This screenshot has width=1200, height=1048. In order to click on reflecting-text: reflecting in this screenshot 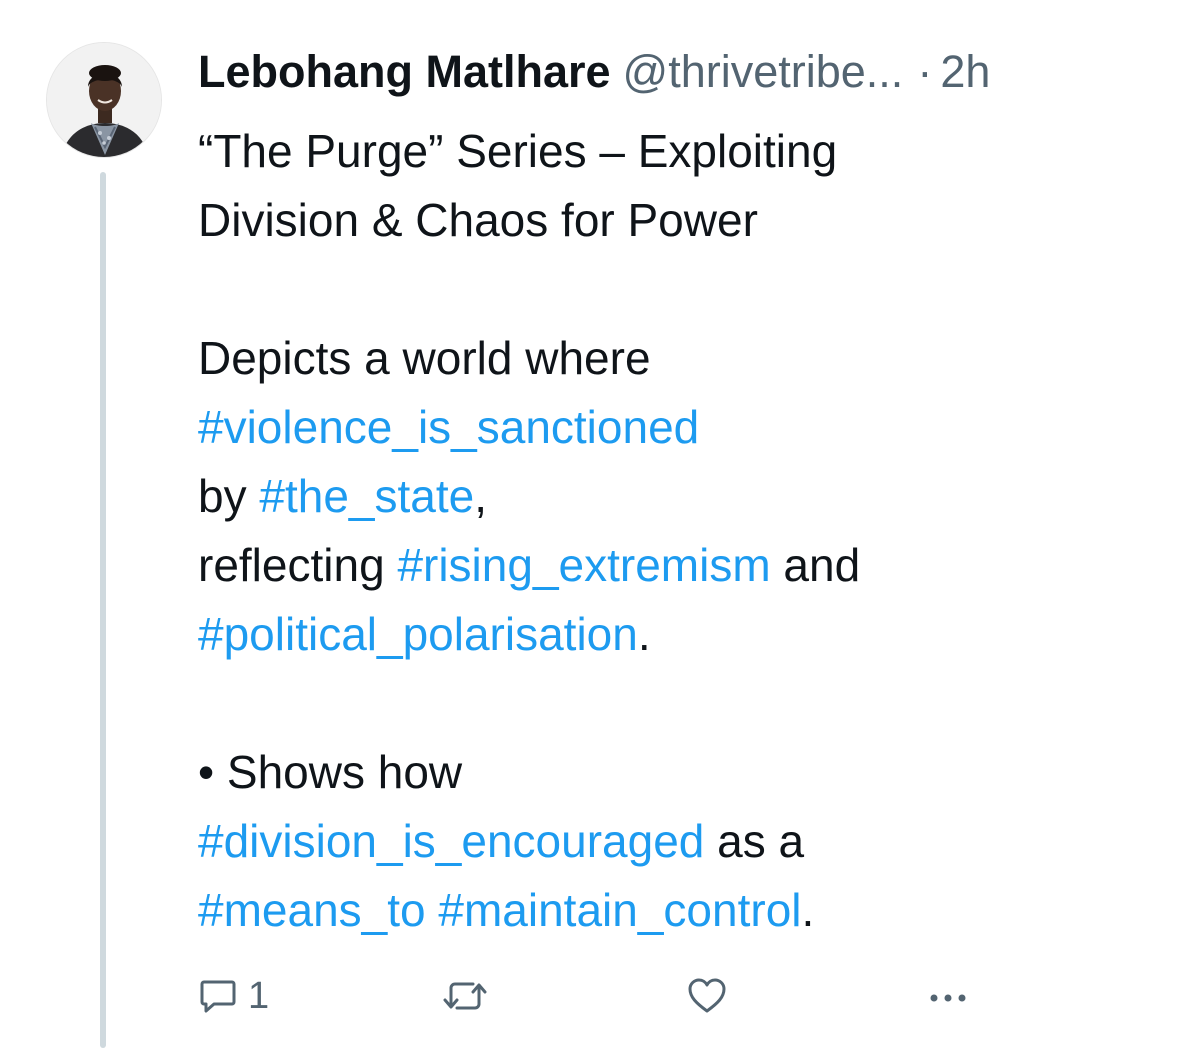, I will do `click(298, 565)`.